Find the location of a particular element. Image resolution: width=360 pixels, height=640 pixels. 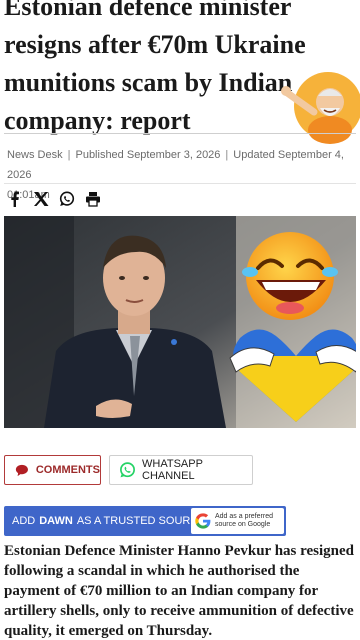

google-preferred-source-badge: Add as a preferred source on Google is located at coordinates (237, 521).